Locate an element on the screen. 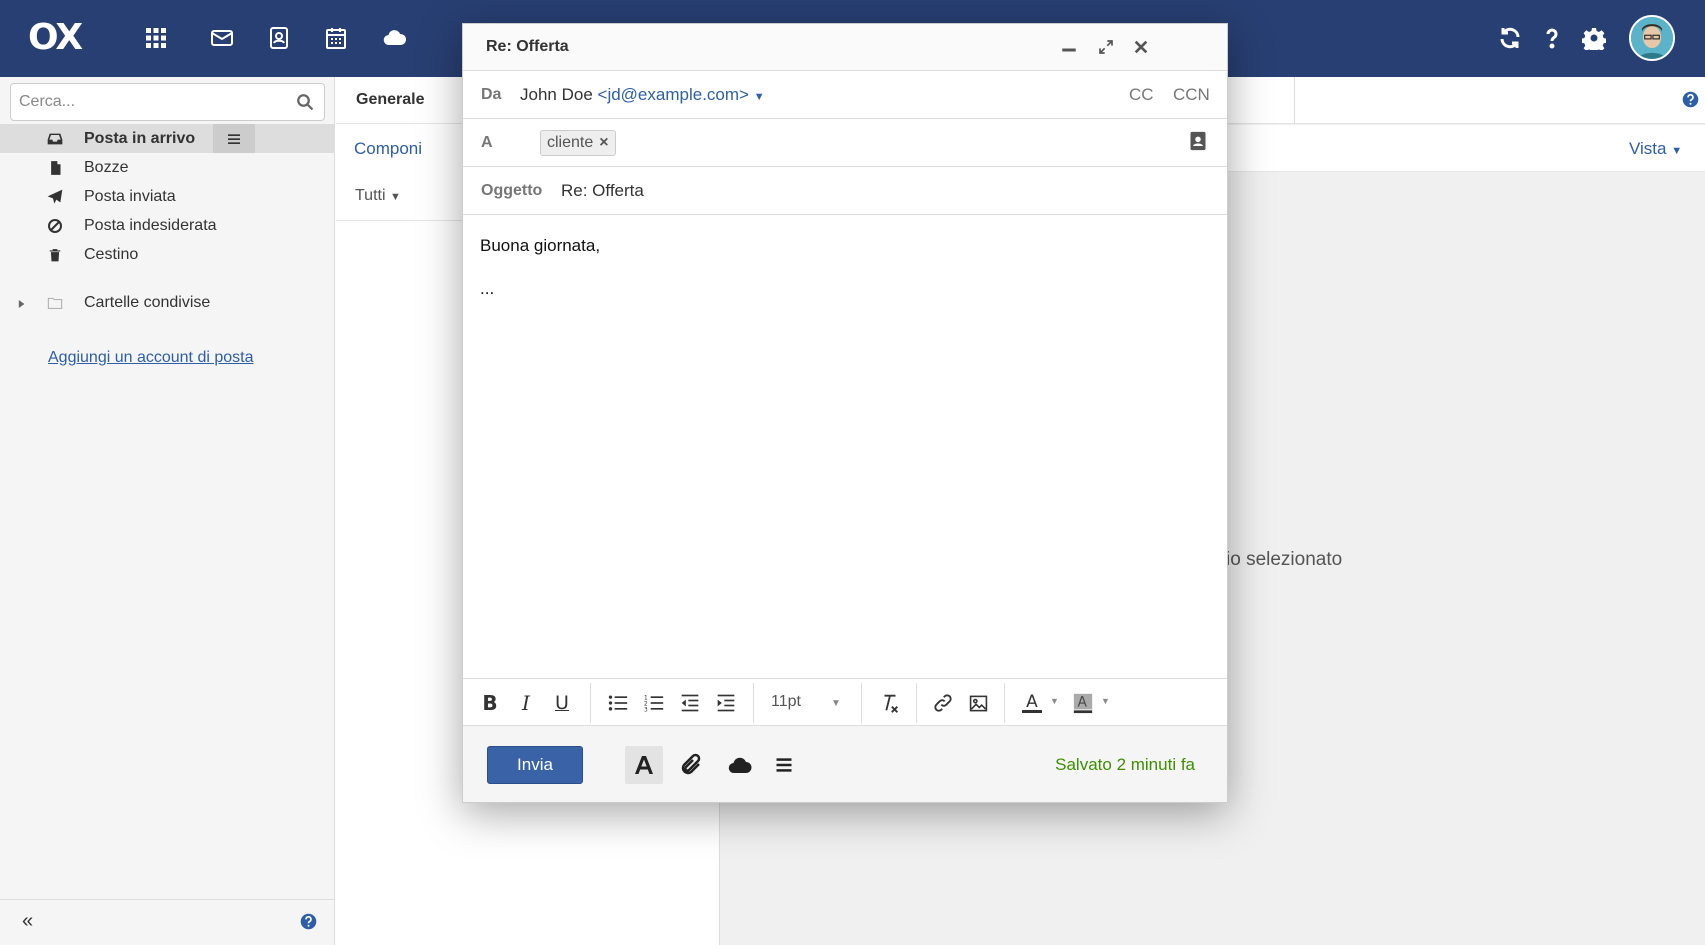  view-dropdown: Vista ▼ is located at coordinates (1655, 149).